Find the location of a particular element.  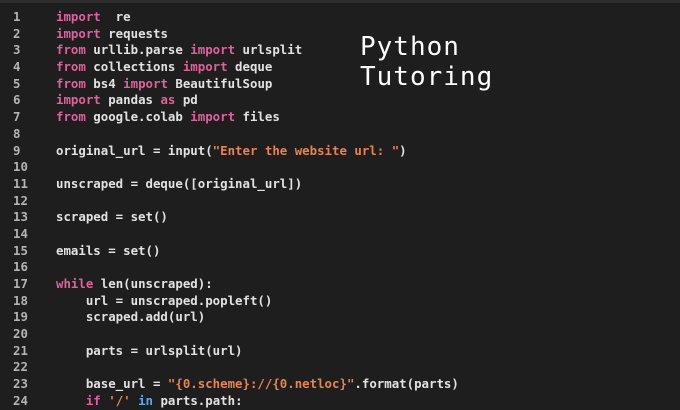

code-token: files is located at coordinates (257, 117).